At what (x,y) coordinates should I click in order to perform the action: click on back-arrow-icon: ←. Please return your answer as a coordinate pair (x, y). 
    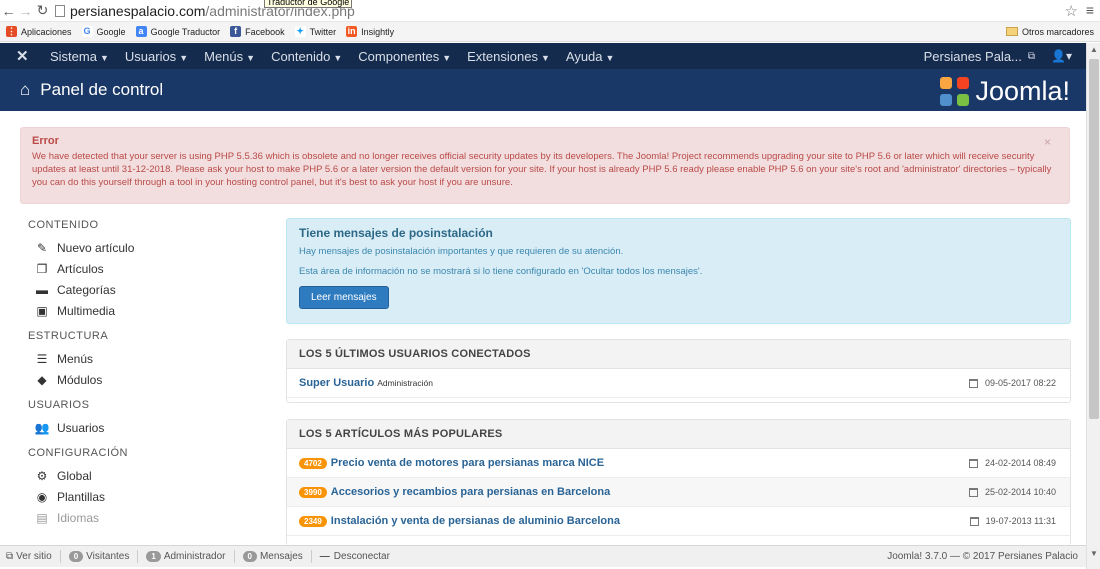
    Looking at the image, I should click on (8, 11).